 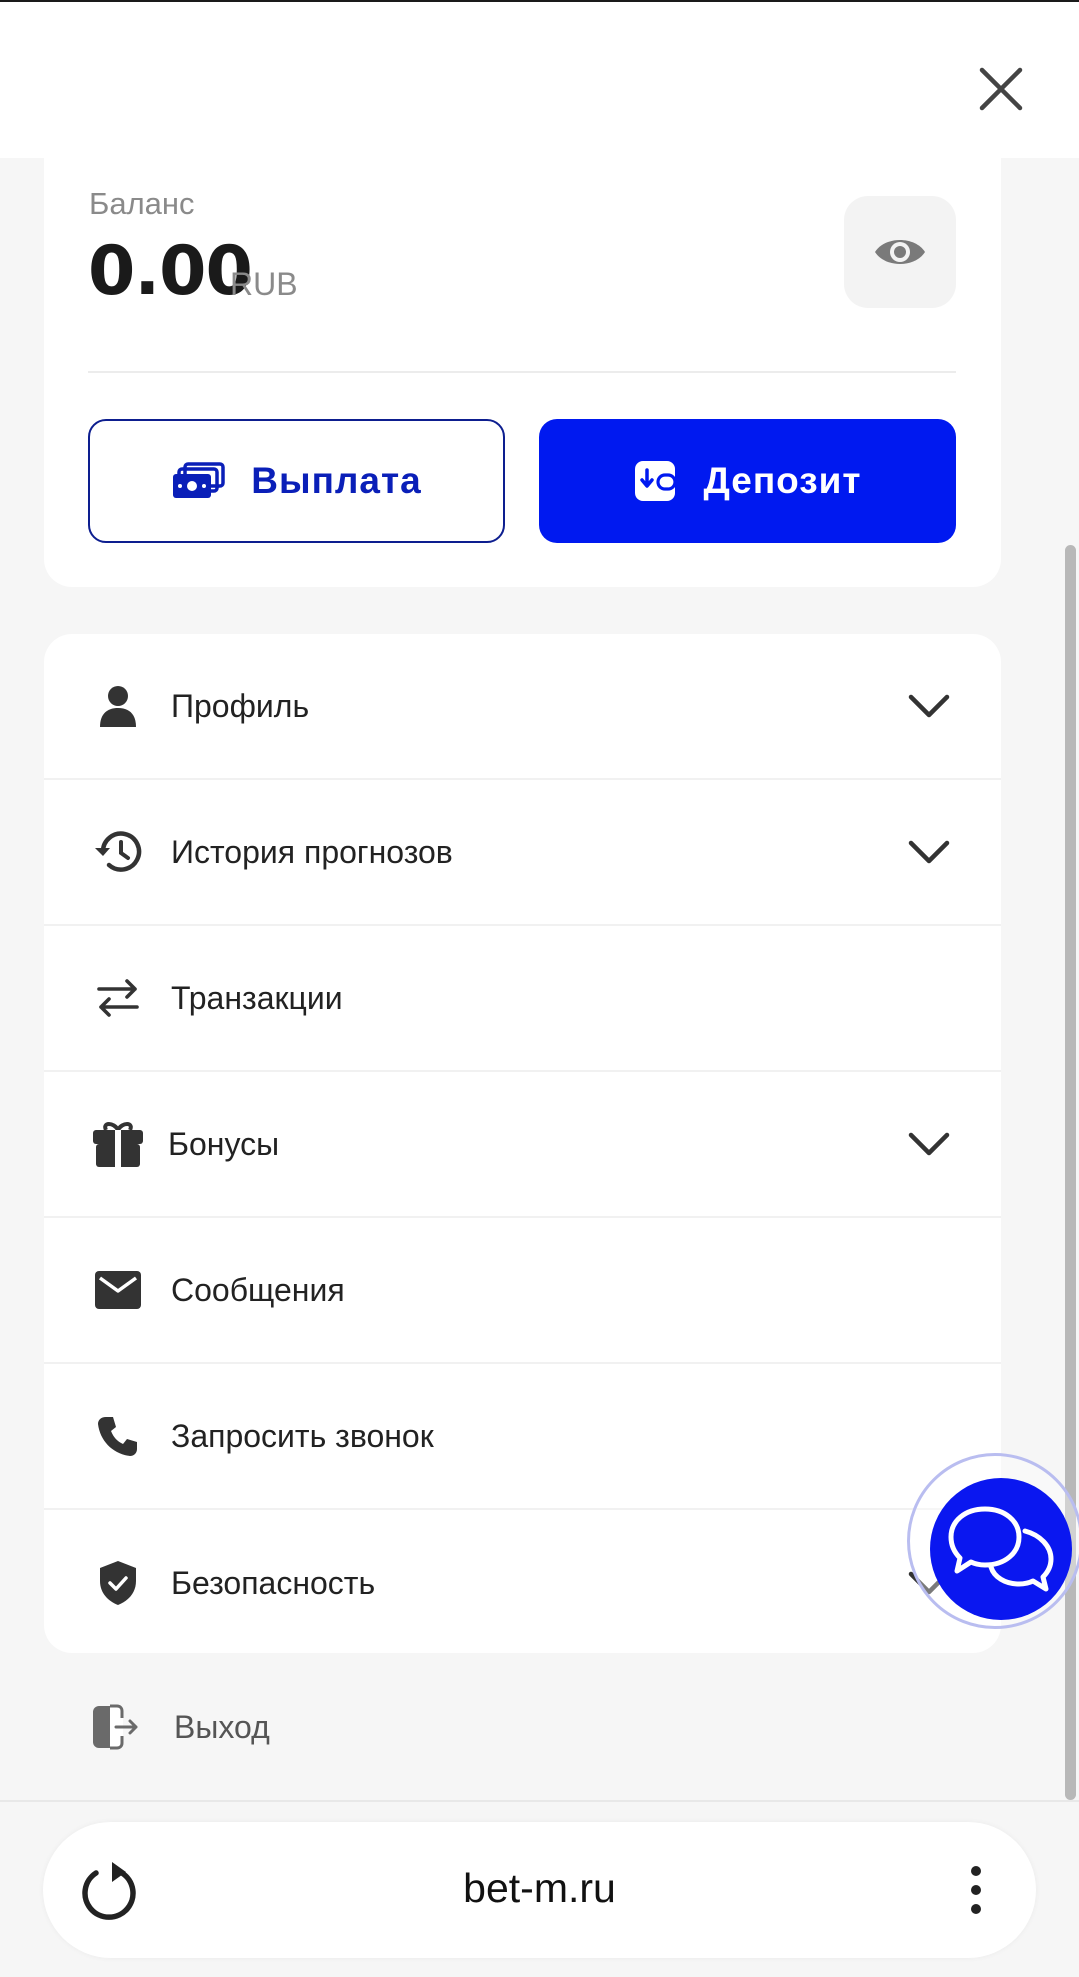 I want to click on close-icon, so click(x=1001, y=89).